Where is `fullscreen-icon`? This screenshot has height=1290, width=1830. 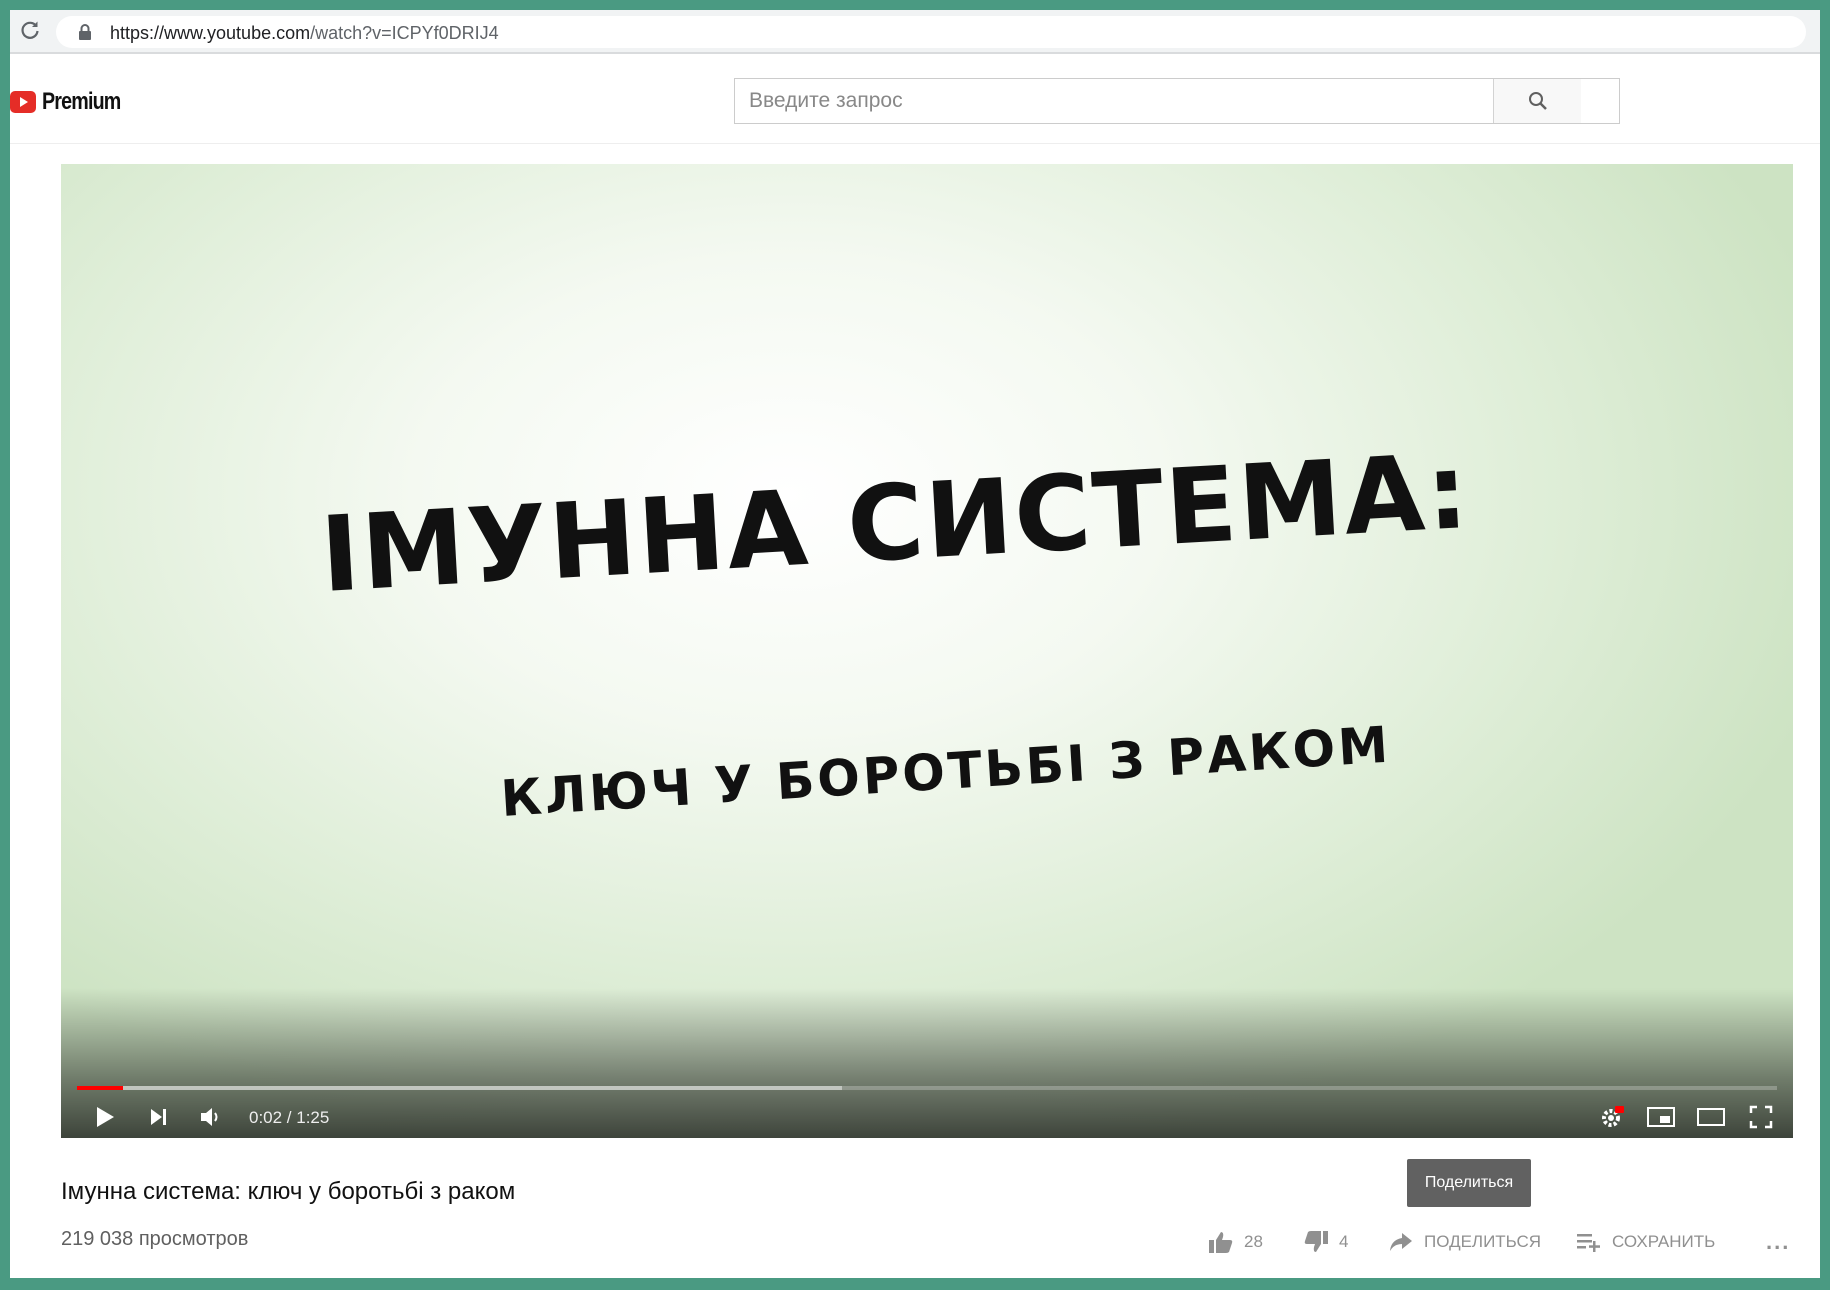 fullscreen-icon is located at coordinates (1761, 1117).